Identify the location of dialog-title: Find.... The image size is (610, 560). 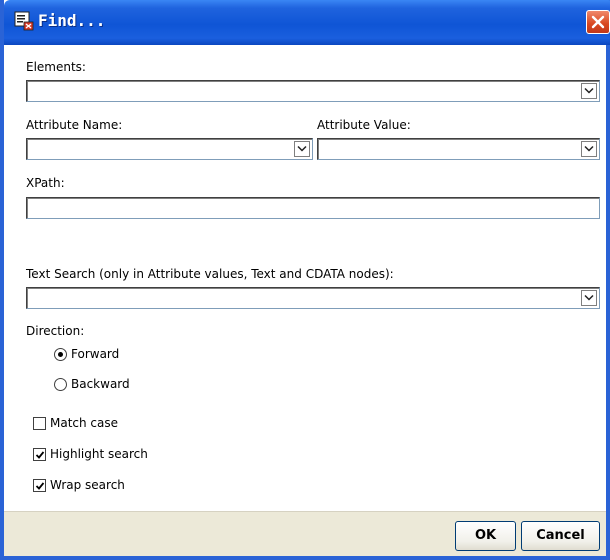
(72, 20).